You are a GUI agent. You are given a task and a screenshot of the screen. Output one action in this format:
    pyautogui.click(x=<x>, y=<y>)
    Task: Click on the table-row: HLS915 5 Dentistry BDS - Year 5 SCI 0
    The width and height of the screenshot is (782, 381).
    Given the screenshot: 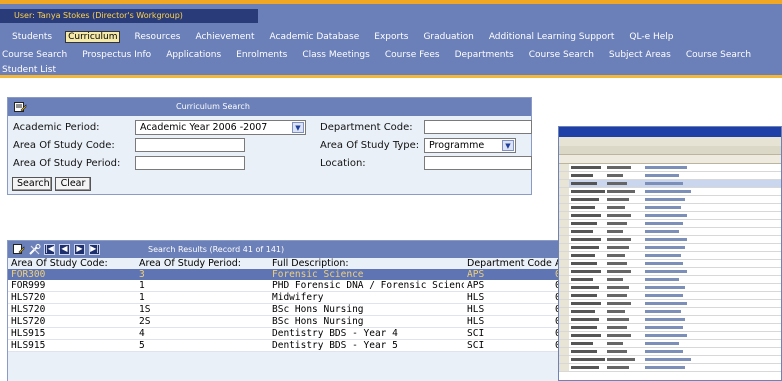 What is the action you would take?
    pyautogui.click(x=288, y=345)
    